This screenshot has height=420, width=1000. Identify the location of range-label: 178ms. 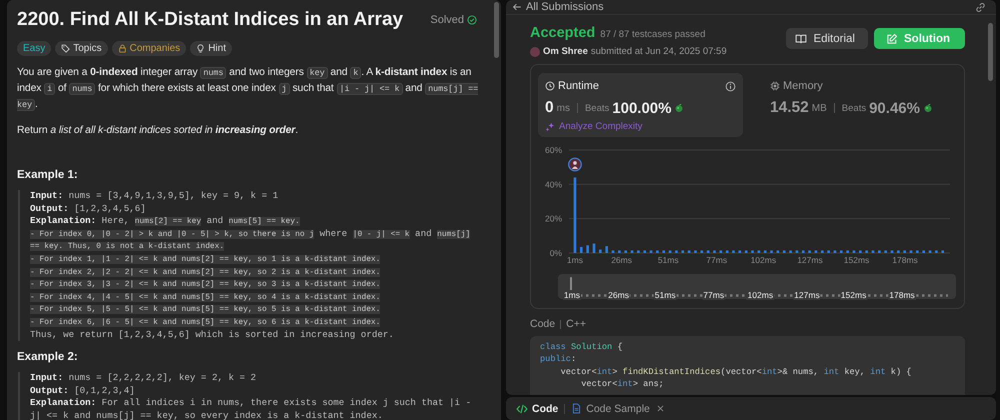
(902, 295).